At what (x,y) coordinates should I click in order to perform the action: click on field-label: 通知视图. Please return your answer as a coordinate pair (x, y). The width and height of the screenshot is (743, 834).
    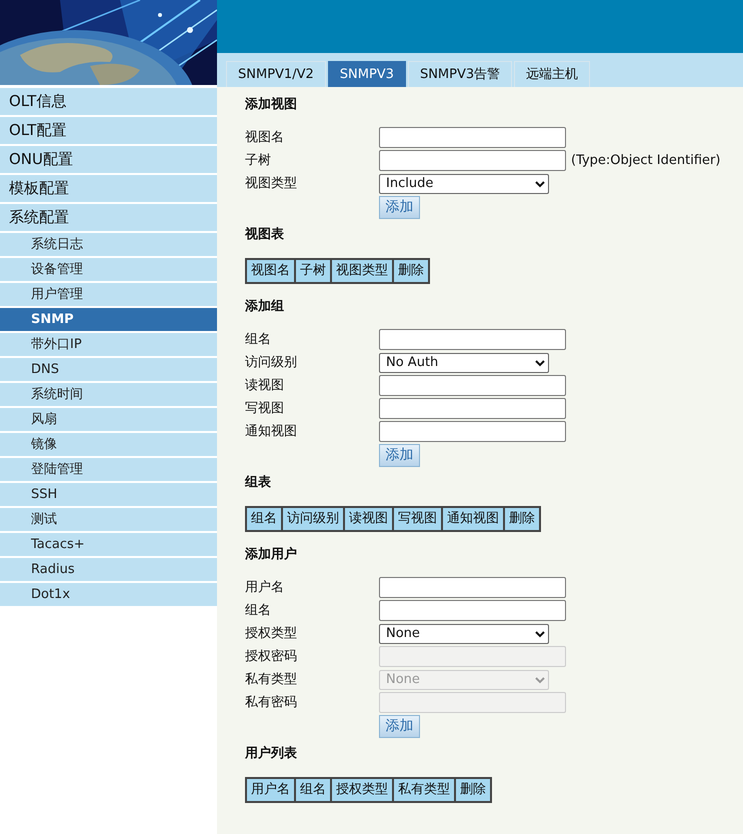
    Looking at the image, I should click on (271, 432).